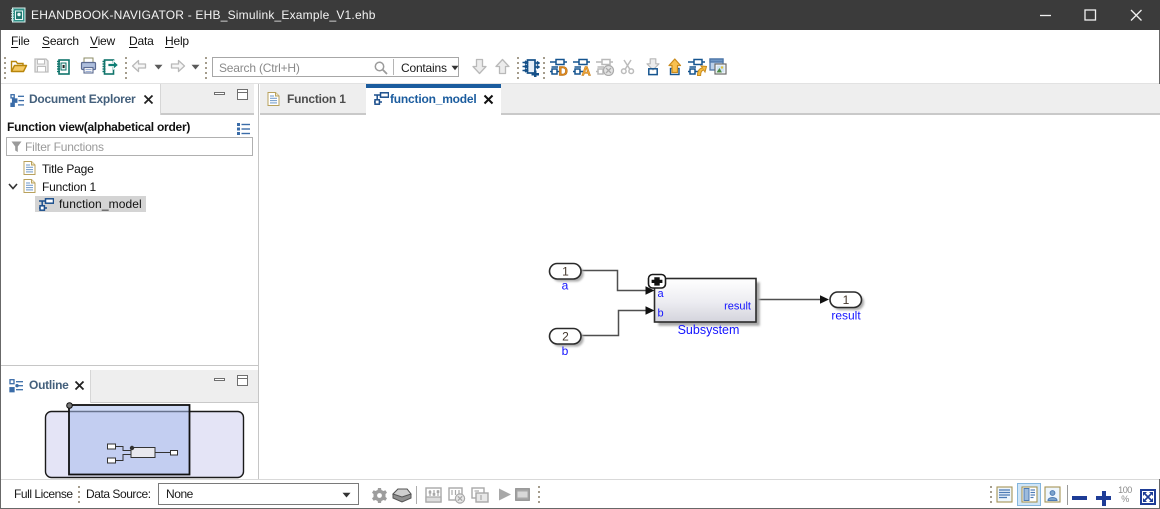  Describe the element at coordinates (587, 70) in the screenshot. I see `svg-text: A` at that location.